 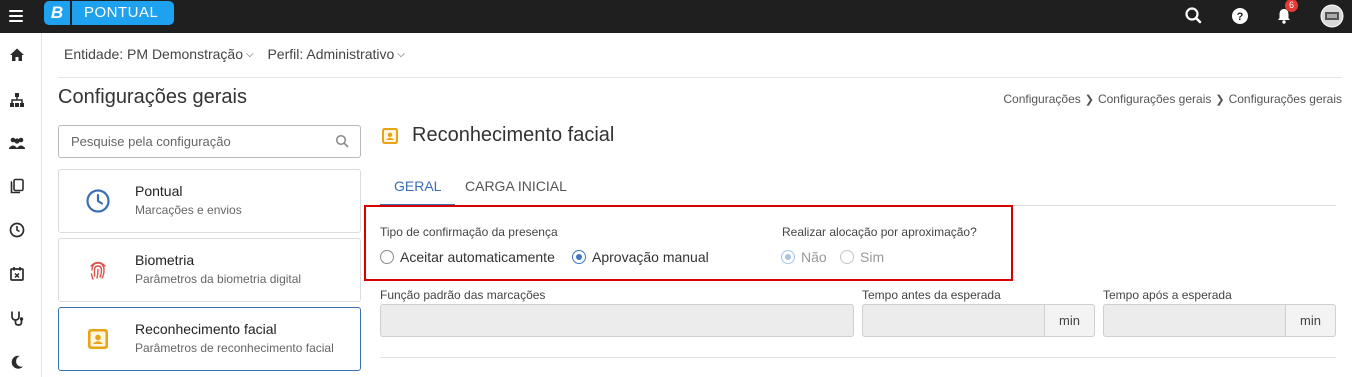 What do you see at coordinates (1069, 320) in the screenshot?
I see `time-before-unit: min` at bounding box center [1069, 320].